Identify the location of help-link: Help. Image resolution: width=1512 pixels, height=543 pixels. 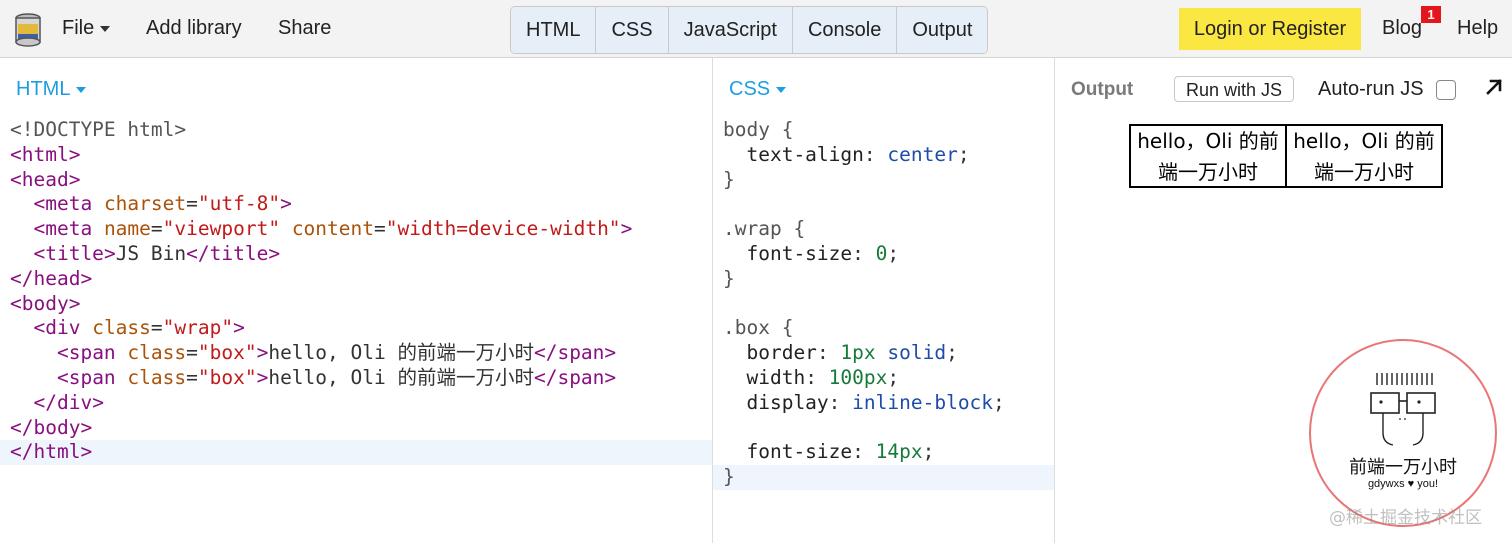
(1477, 28).